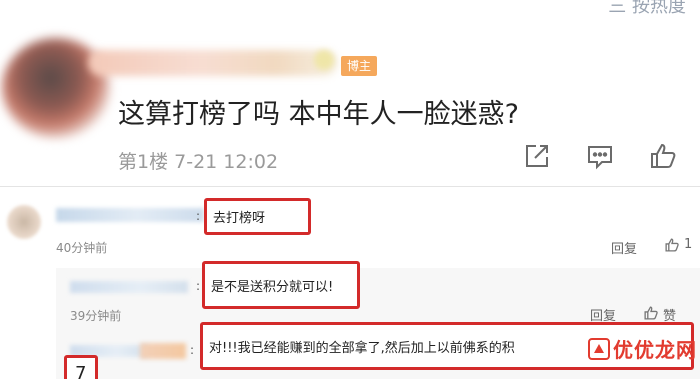  What do you see at coordinates (198, 162) in the screenshot?
I see `floor-timestamp: 第1楼 7-21 12:02` at bounding box center [198, 162].